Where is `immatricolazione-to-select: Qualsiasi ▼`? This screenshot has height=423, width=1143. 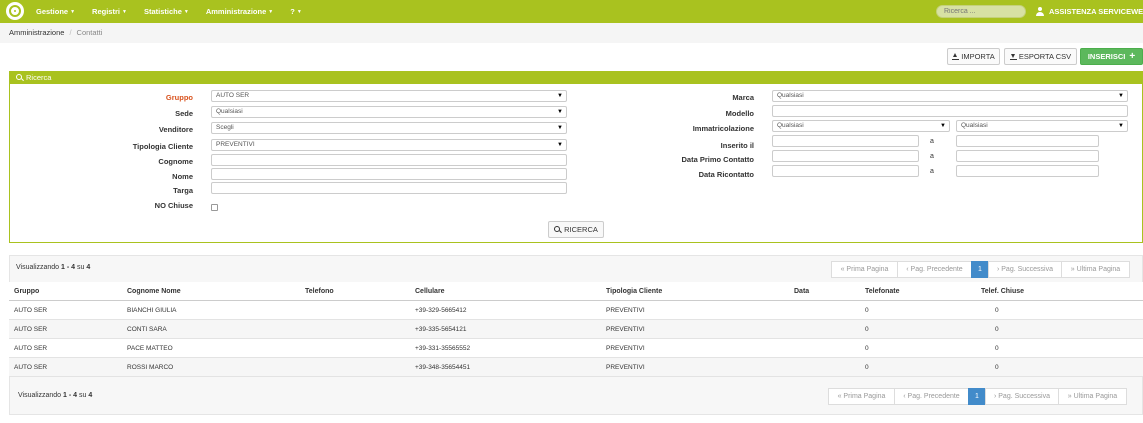
immatricolazione-to-select: Qualsiasi ▼ is located at coordinates (1042, 126).